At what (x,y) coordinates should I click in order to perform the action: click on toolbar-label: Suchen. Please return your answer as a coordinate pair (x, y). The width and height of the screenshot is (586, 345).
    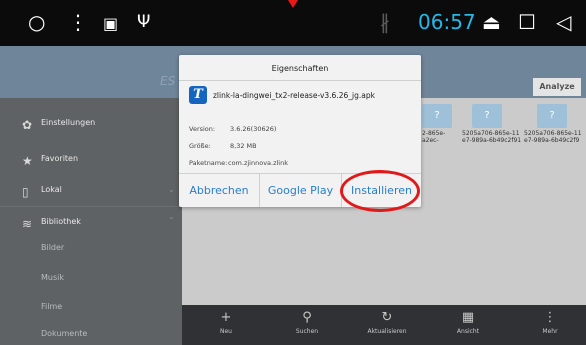
    Looking at the image, I should click on (307, 331).